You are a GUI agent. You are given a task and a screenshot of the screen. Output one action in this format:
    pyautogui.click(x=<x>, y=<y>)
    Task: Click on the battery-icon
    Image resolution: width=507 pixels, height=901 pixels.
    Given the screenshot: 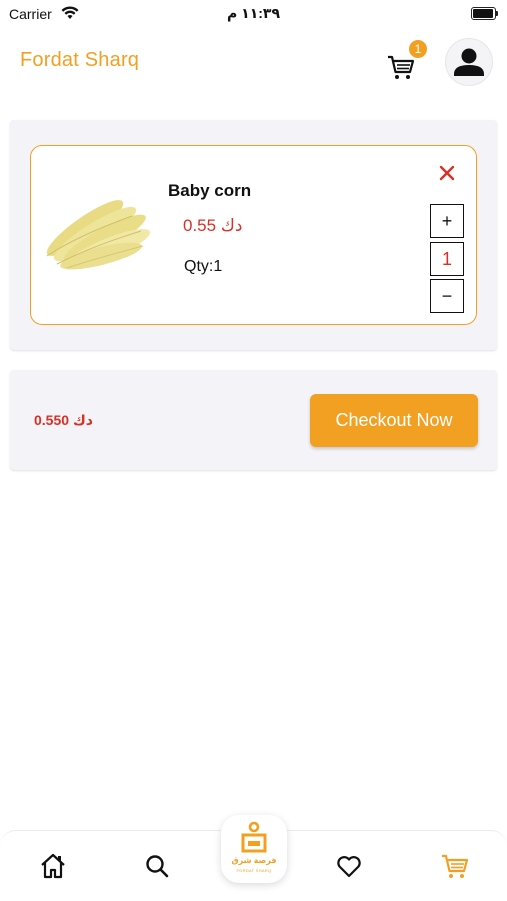 What is the action you would take?
    pyautogui.click(x=484, y=13)
    